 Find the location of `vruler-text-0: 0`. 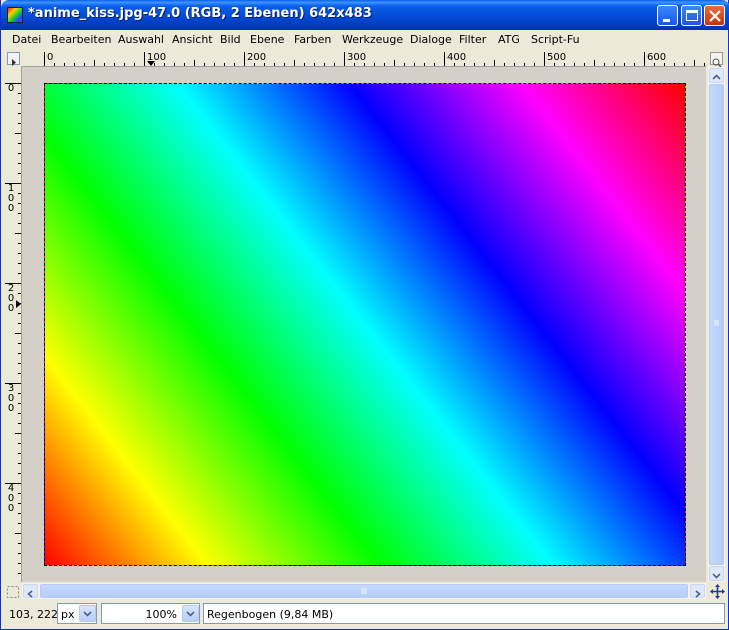

vruler-text-0: 0 is located at coordinates (11, 88).